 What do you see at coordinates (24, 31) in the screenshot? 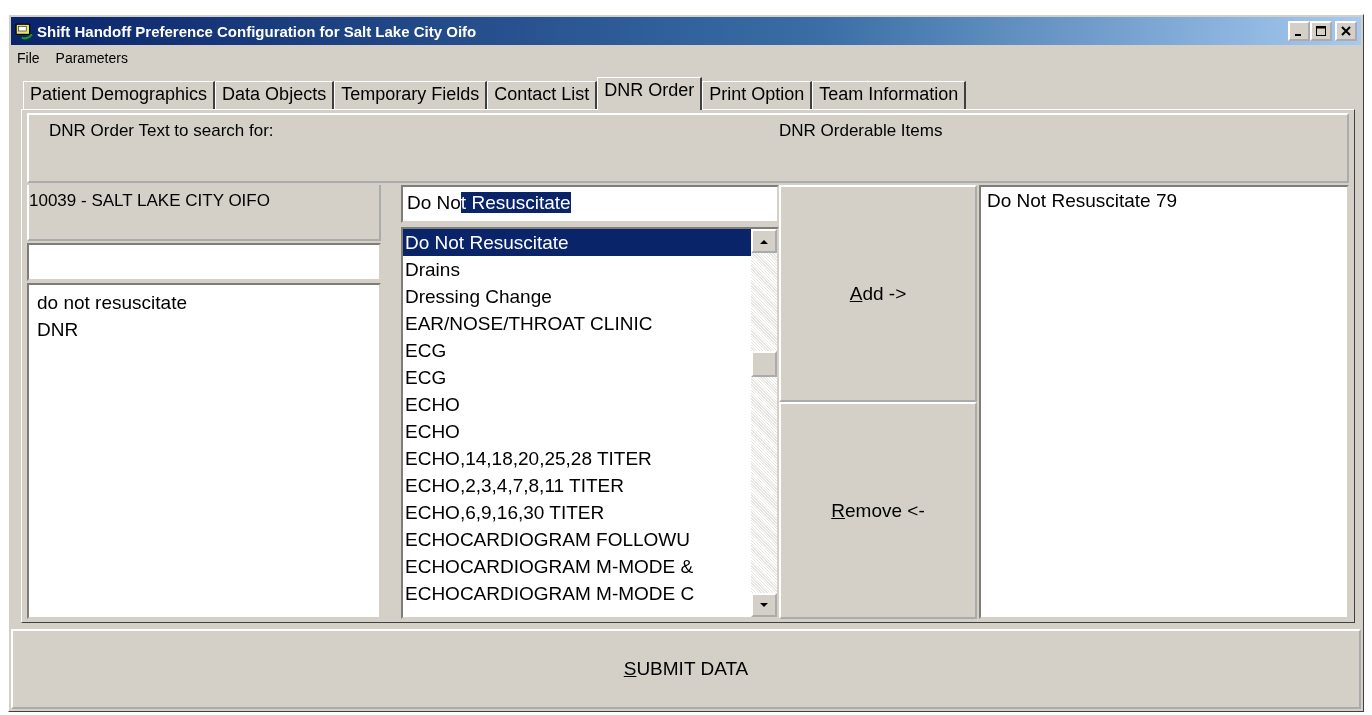
I see `app-icon` at bounding box center [24, 31].